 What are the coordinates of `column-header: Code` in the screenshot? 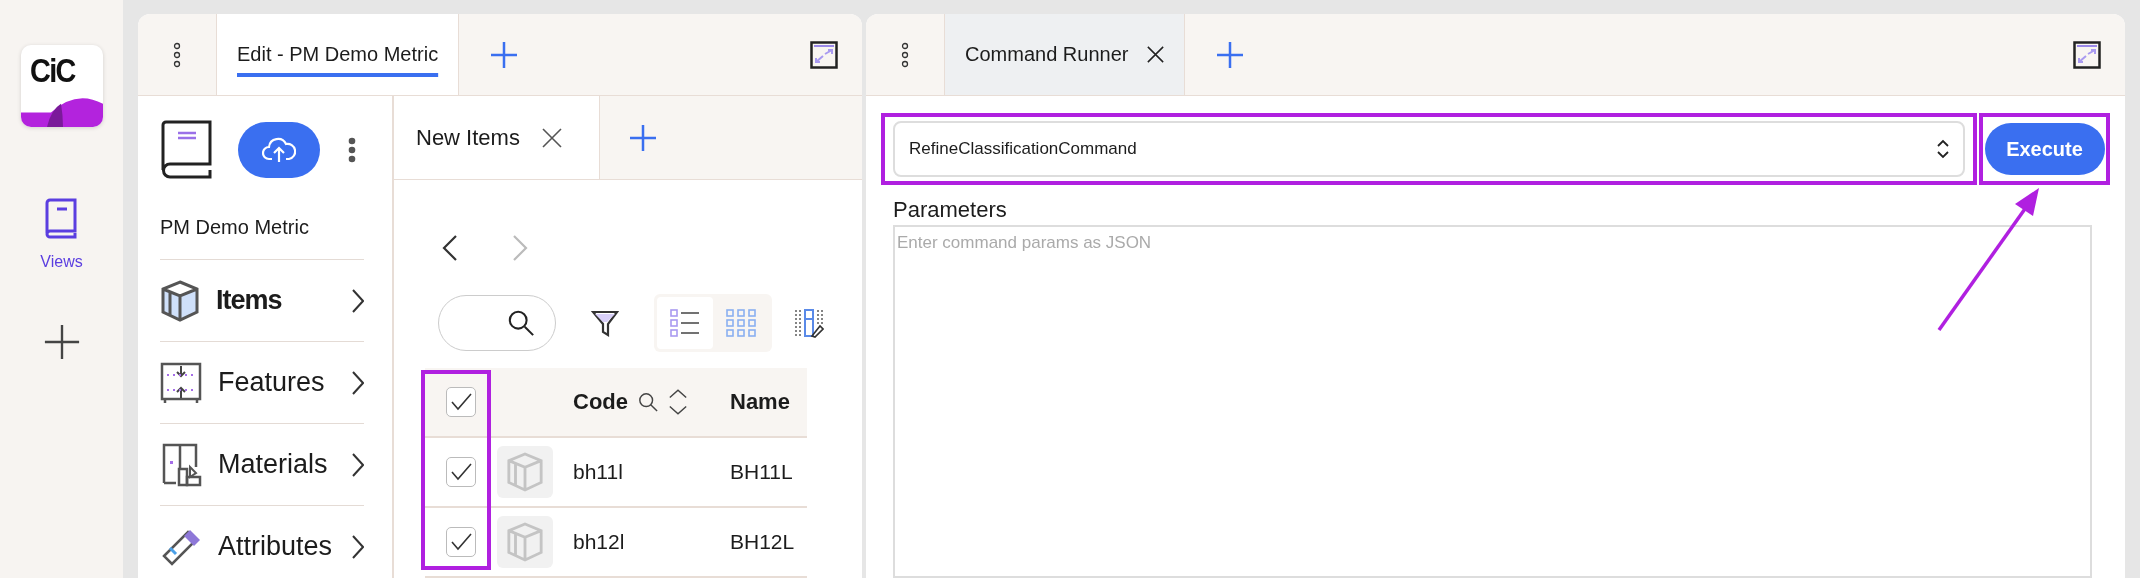 It's located at (651, 402).